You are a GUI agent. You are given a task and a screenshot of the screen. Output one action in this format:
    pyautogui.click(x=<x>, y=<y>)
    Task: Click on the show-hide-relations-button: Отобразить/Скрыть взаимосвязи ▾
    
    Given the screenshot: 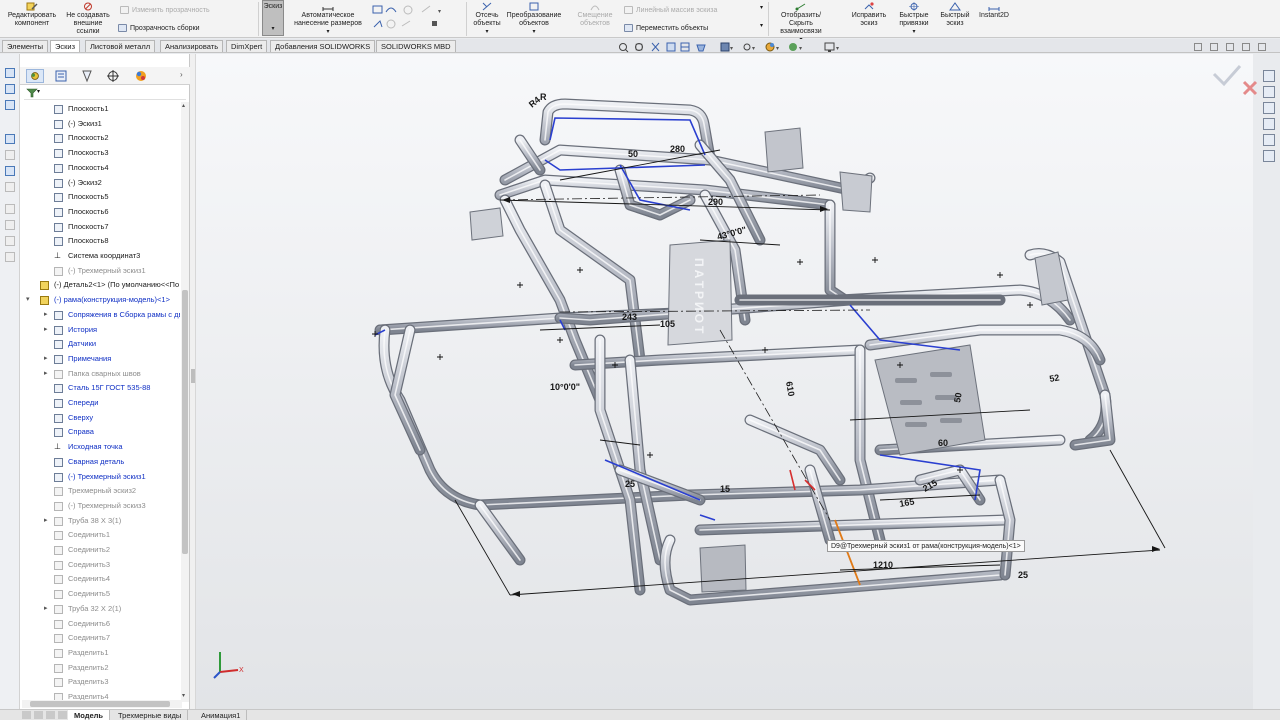 What is the action you would take?
    pyautogui.click(x=801, y=23)
    